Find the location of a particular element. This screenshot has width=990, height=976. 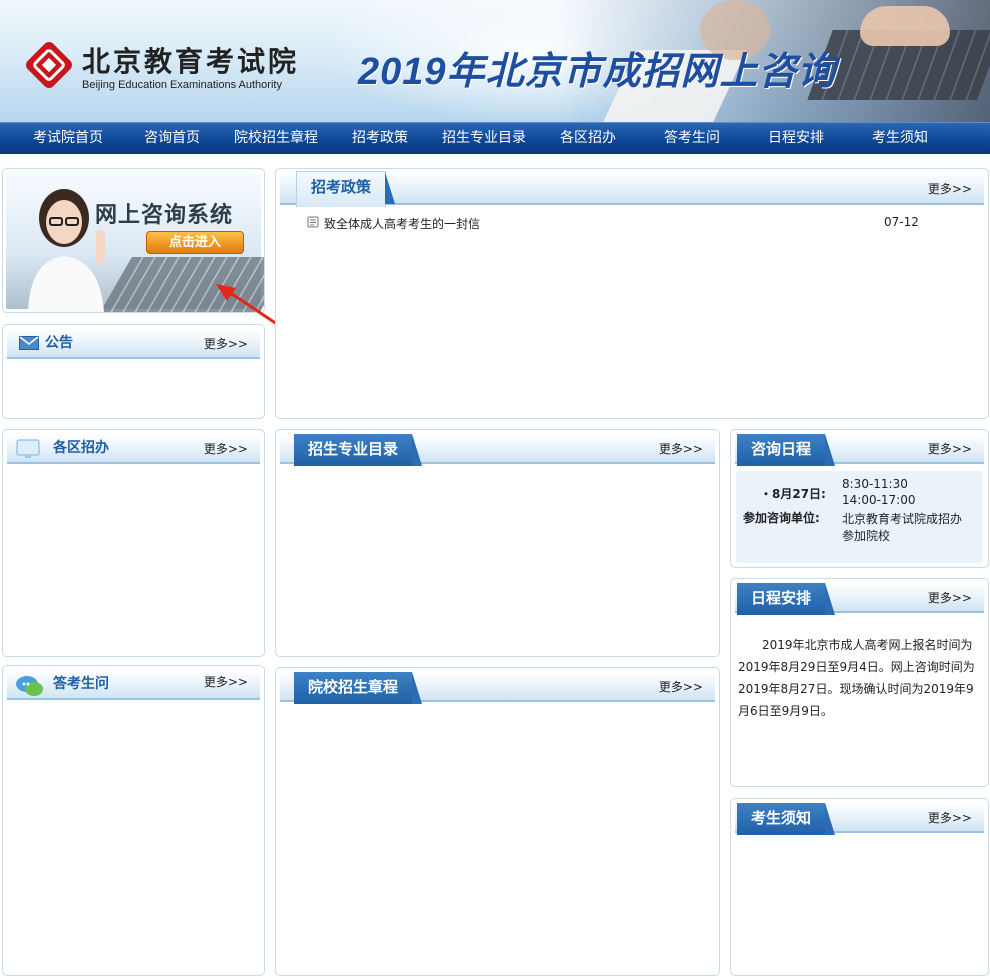

tab-majors: 招生专业目录 is located at coordinates (358, 450).